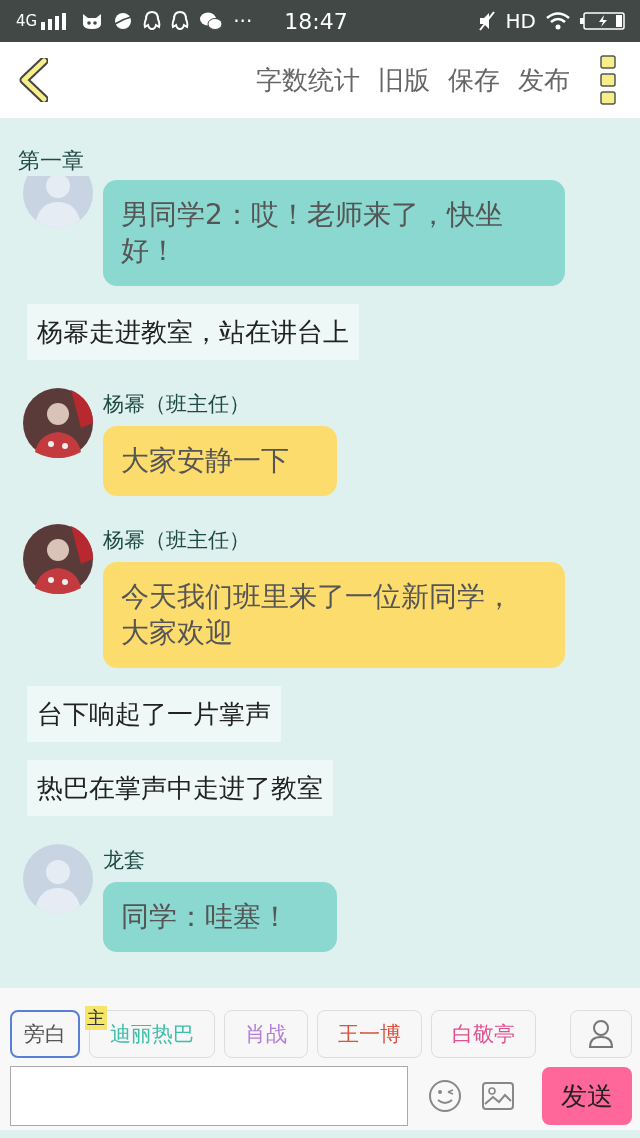 This screenshot has width=640, height=1138. I want to click on character-button, so click(601, 1034).